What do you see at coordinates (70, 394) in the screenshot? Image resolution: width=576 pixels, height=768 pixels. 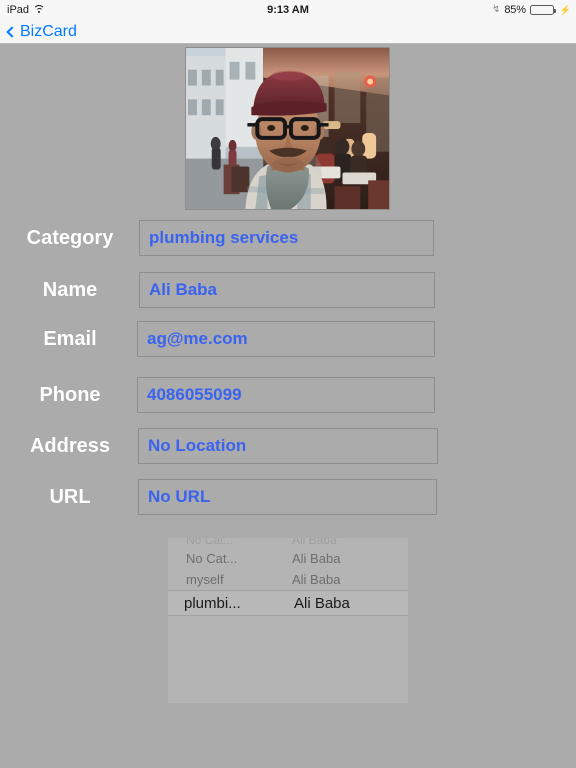 I see `field-label-phone: Phone` at bounding box center [70, 394].